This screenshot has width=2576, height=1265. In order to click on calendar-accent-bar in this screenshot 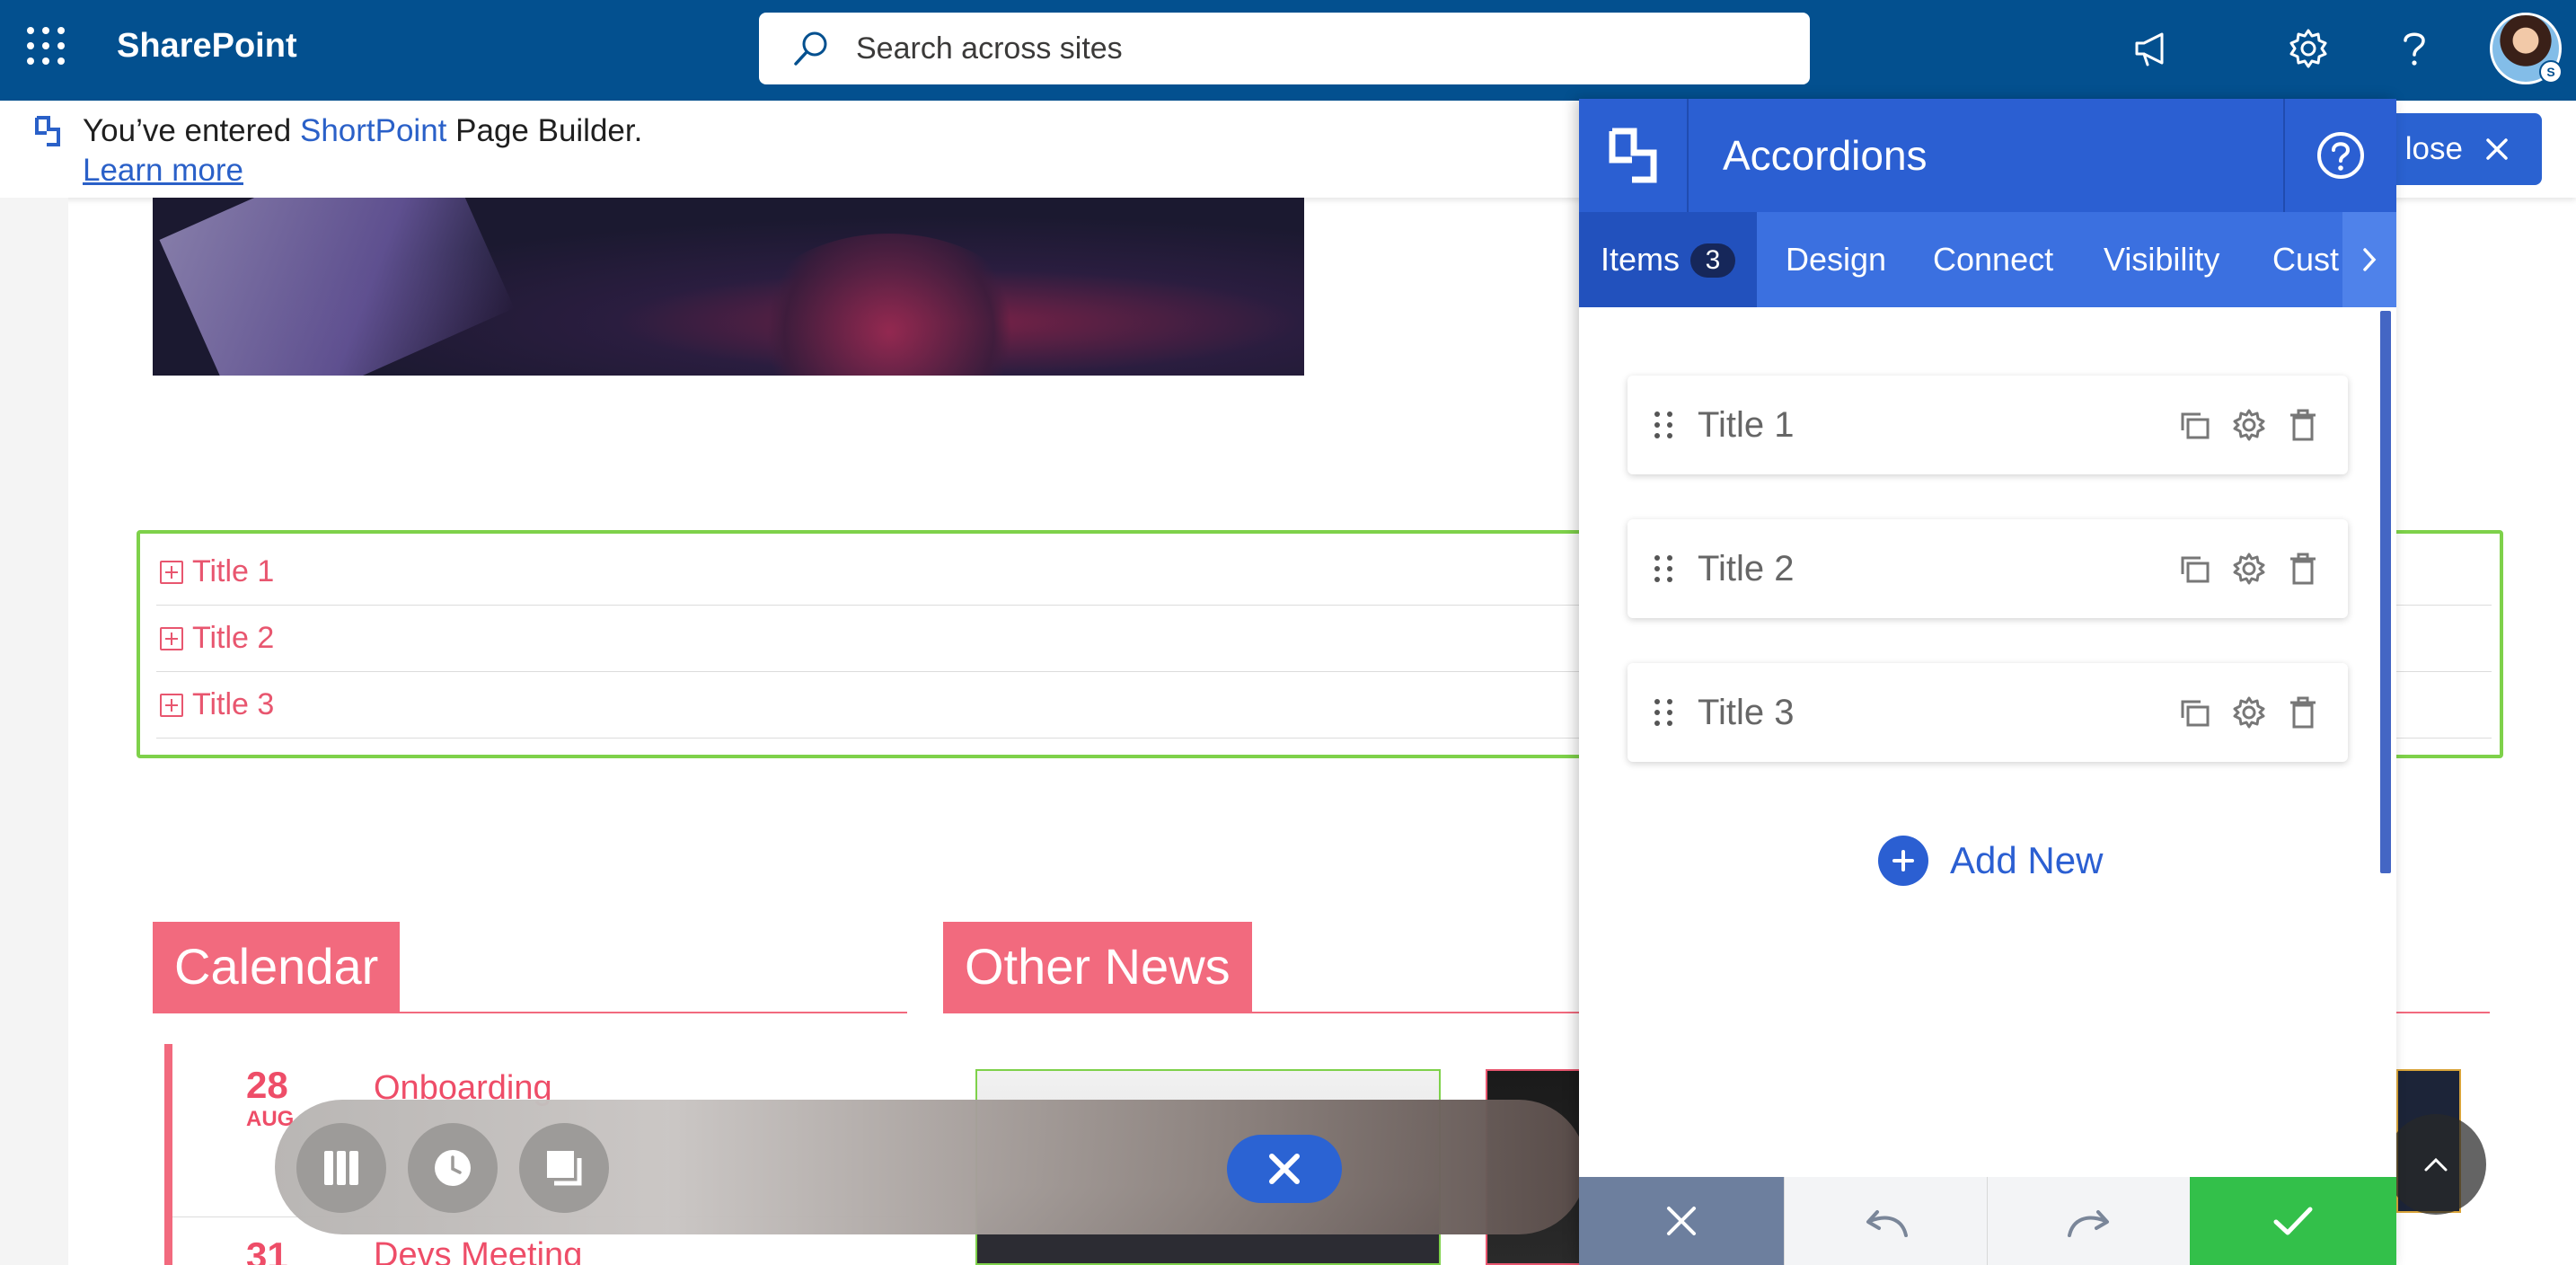, I will do `click(168, 1154)`.